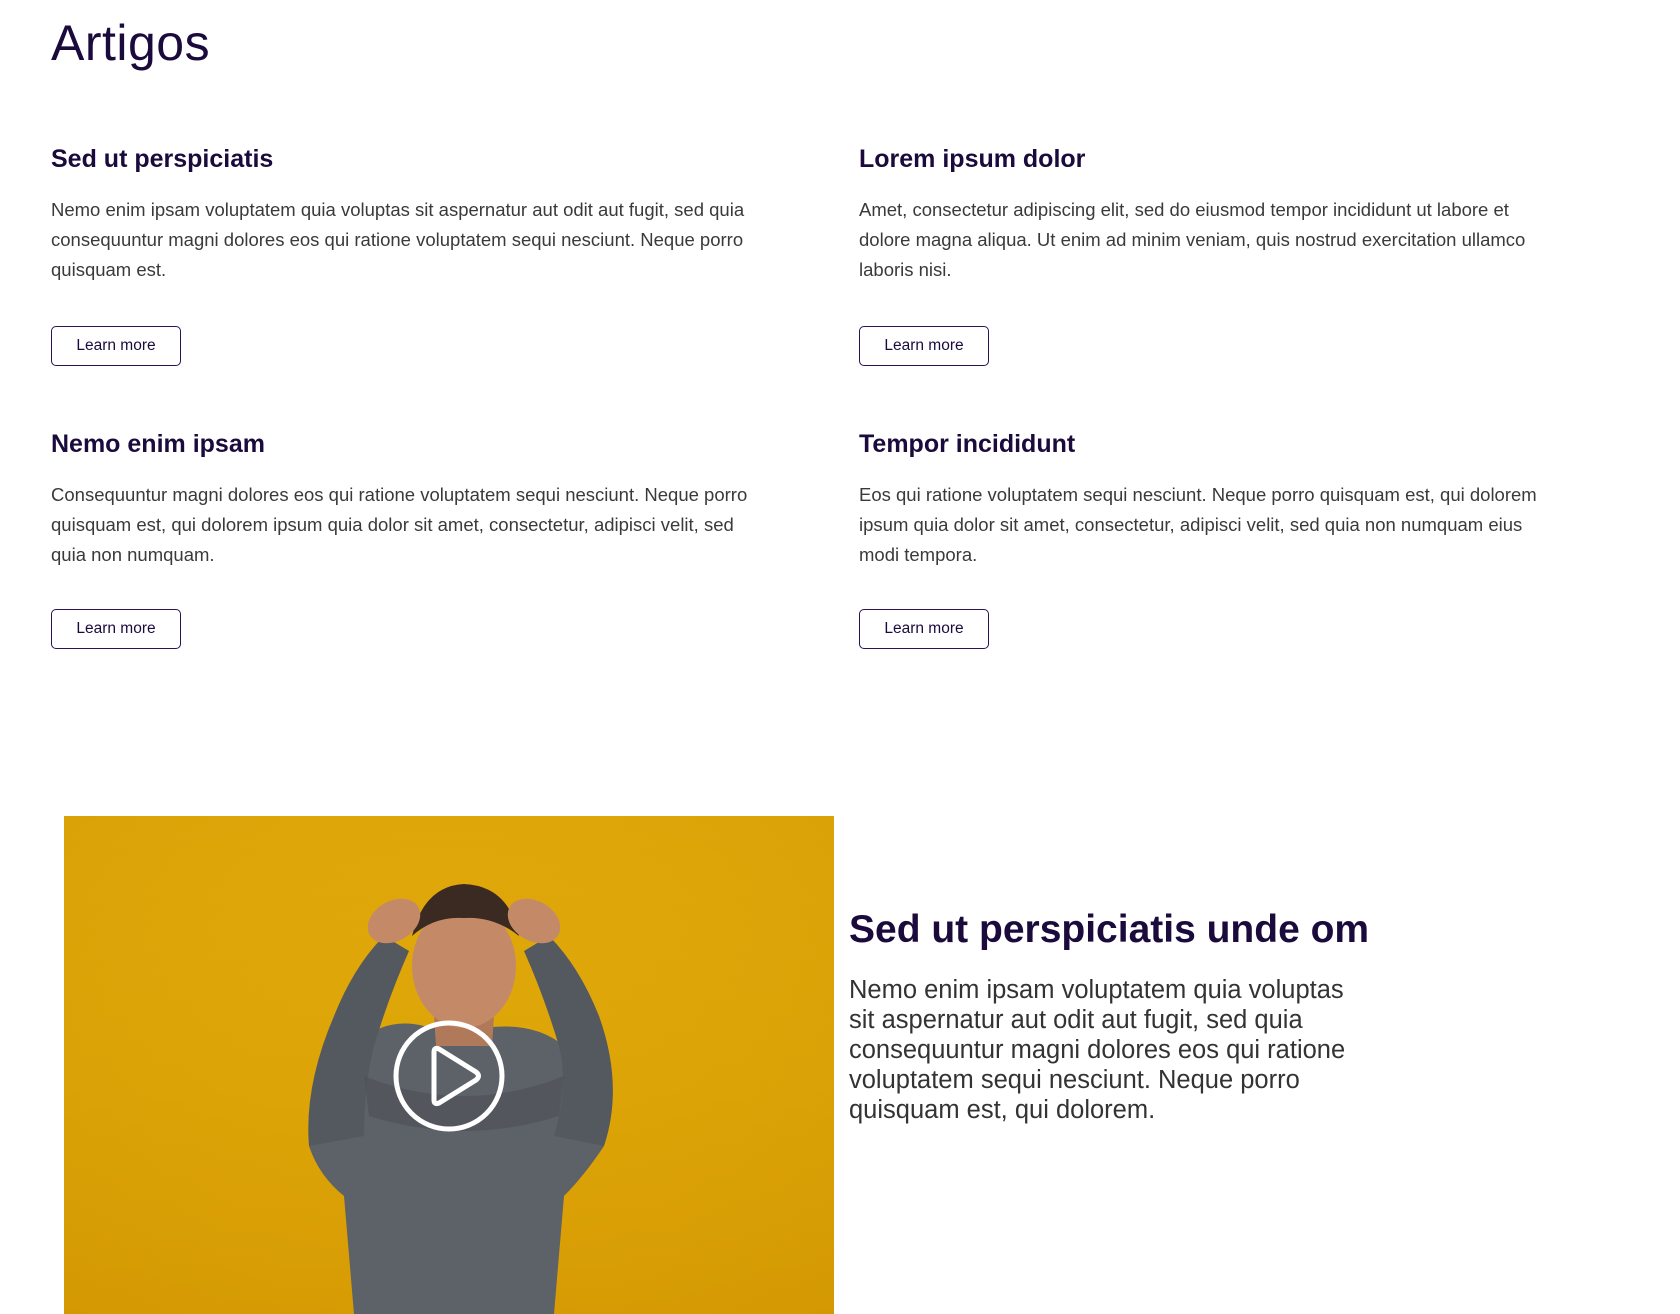  Describe the element at coordinates (967, 444) in the screenshot. I see `article-title: Tempor incididunt` at that location.